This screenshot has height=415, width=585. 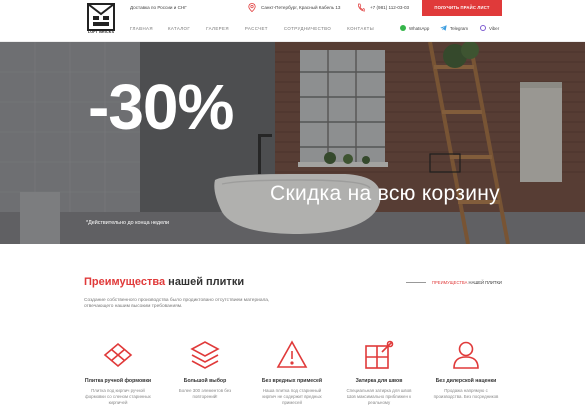 What do you see at coordinates (205, 393) in the screenshot?
I see `feature-text: Более 300 элементов без повторений!` at bounding box center [205, 393].